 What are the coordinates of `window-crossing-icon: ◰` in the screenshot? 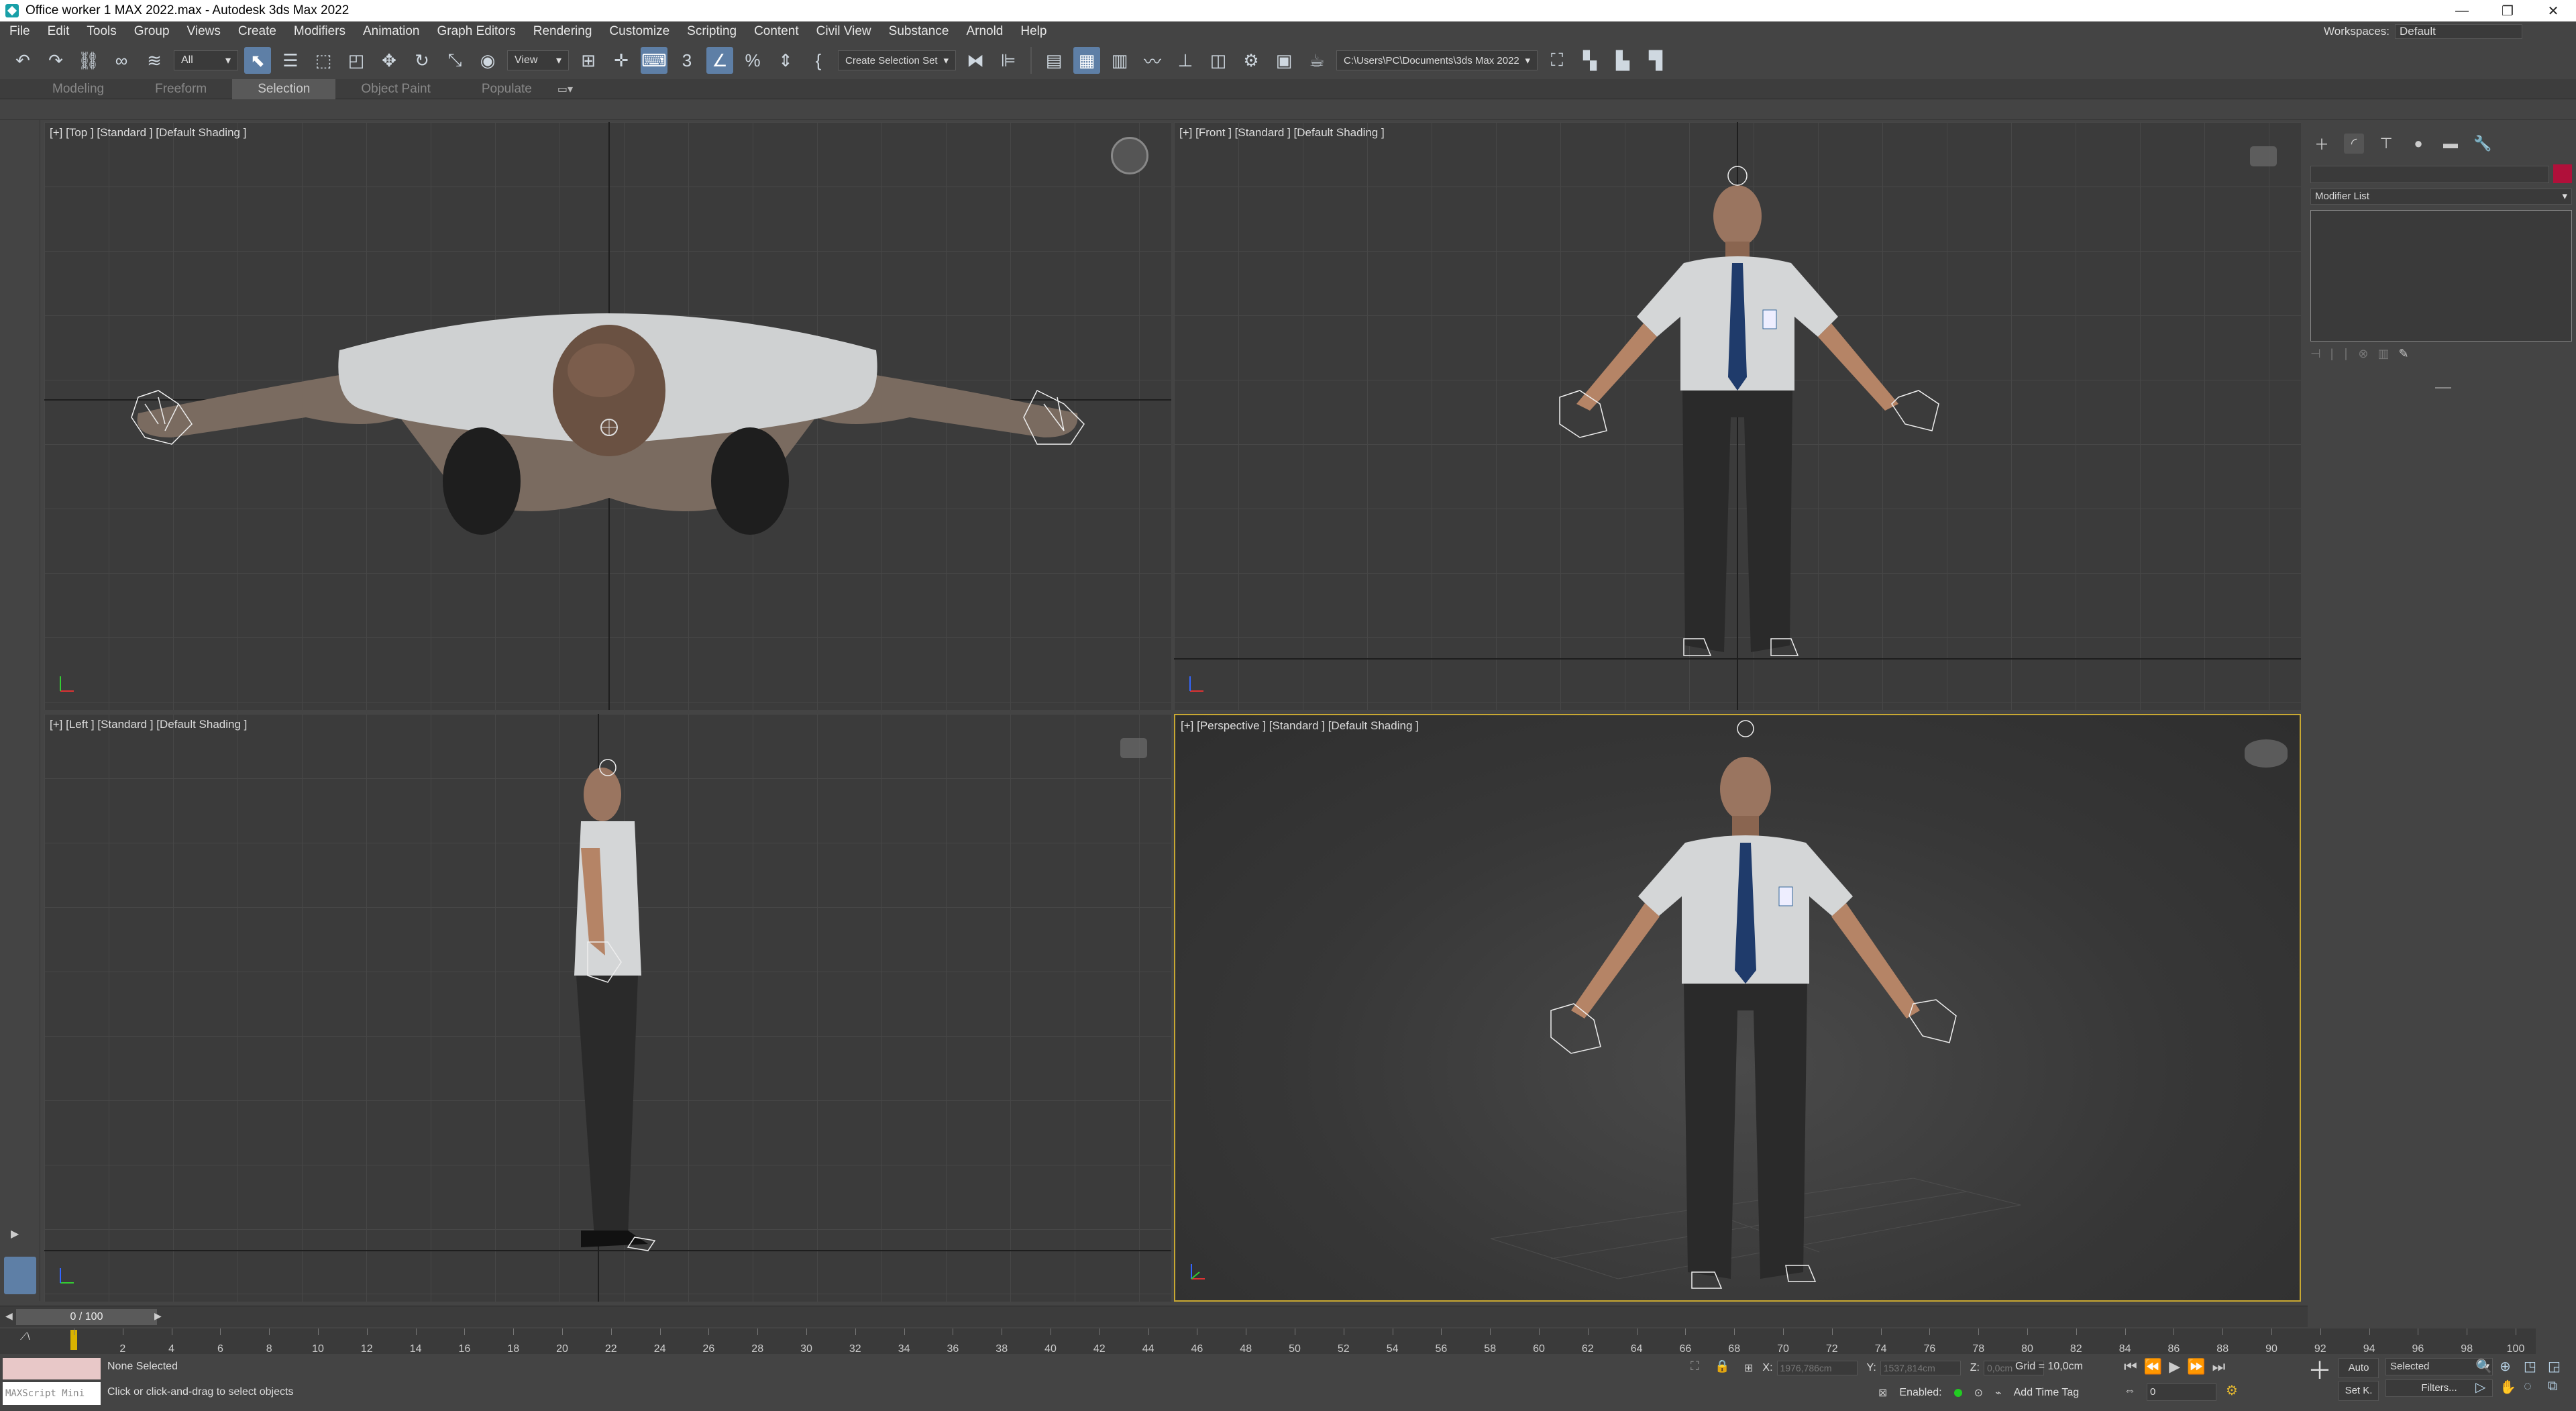 It's located at (356, 61).